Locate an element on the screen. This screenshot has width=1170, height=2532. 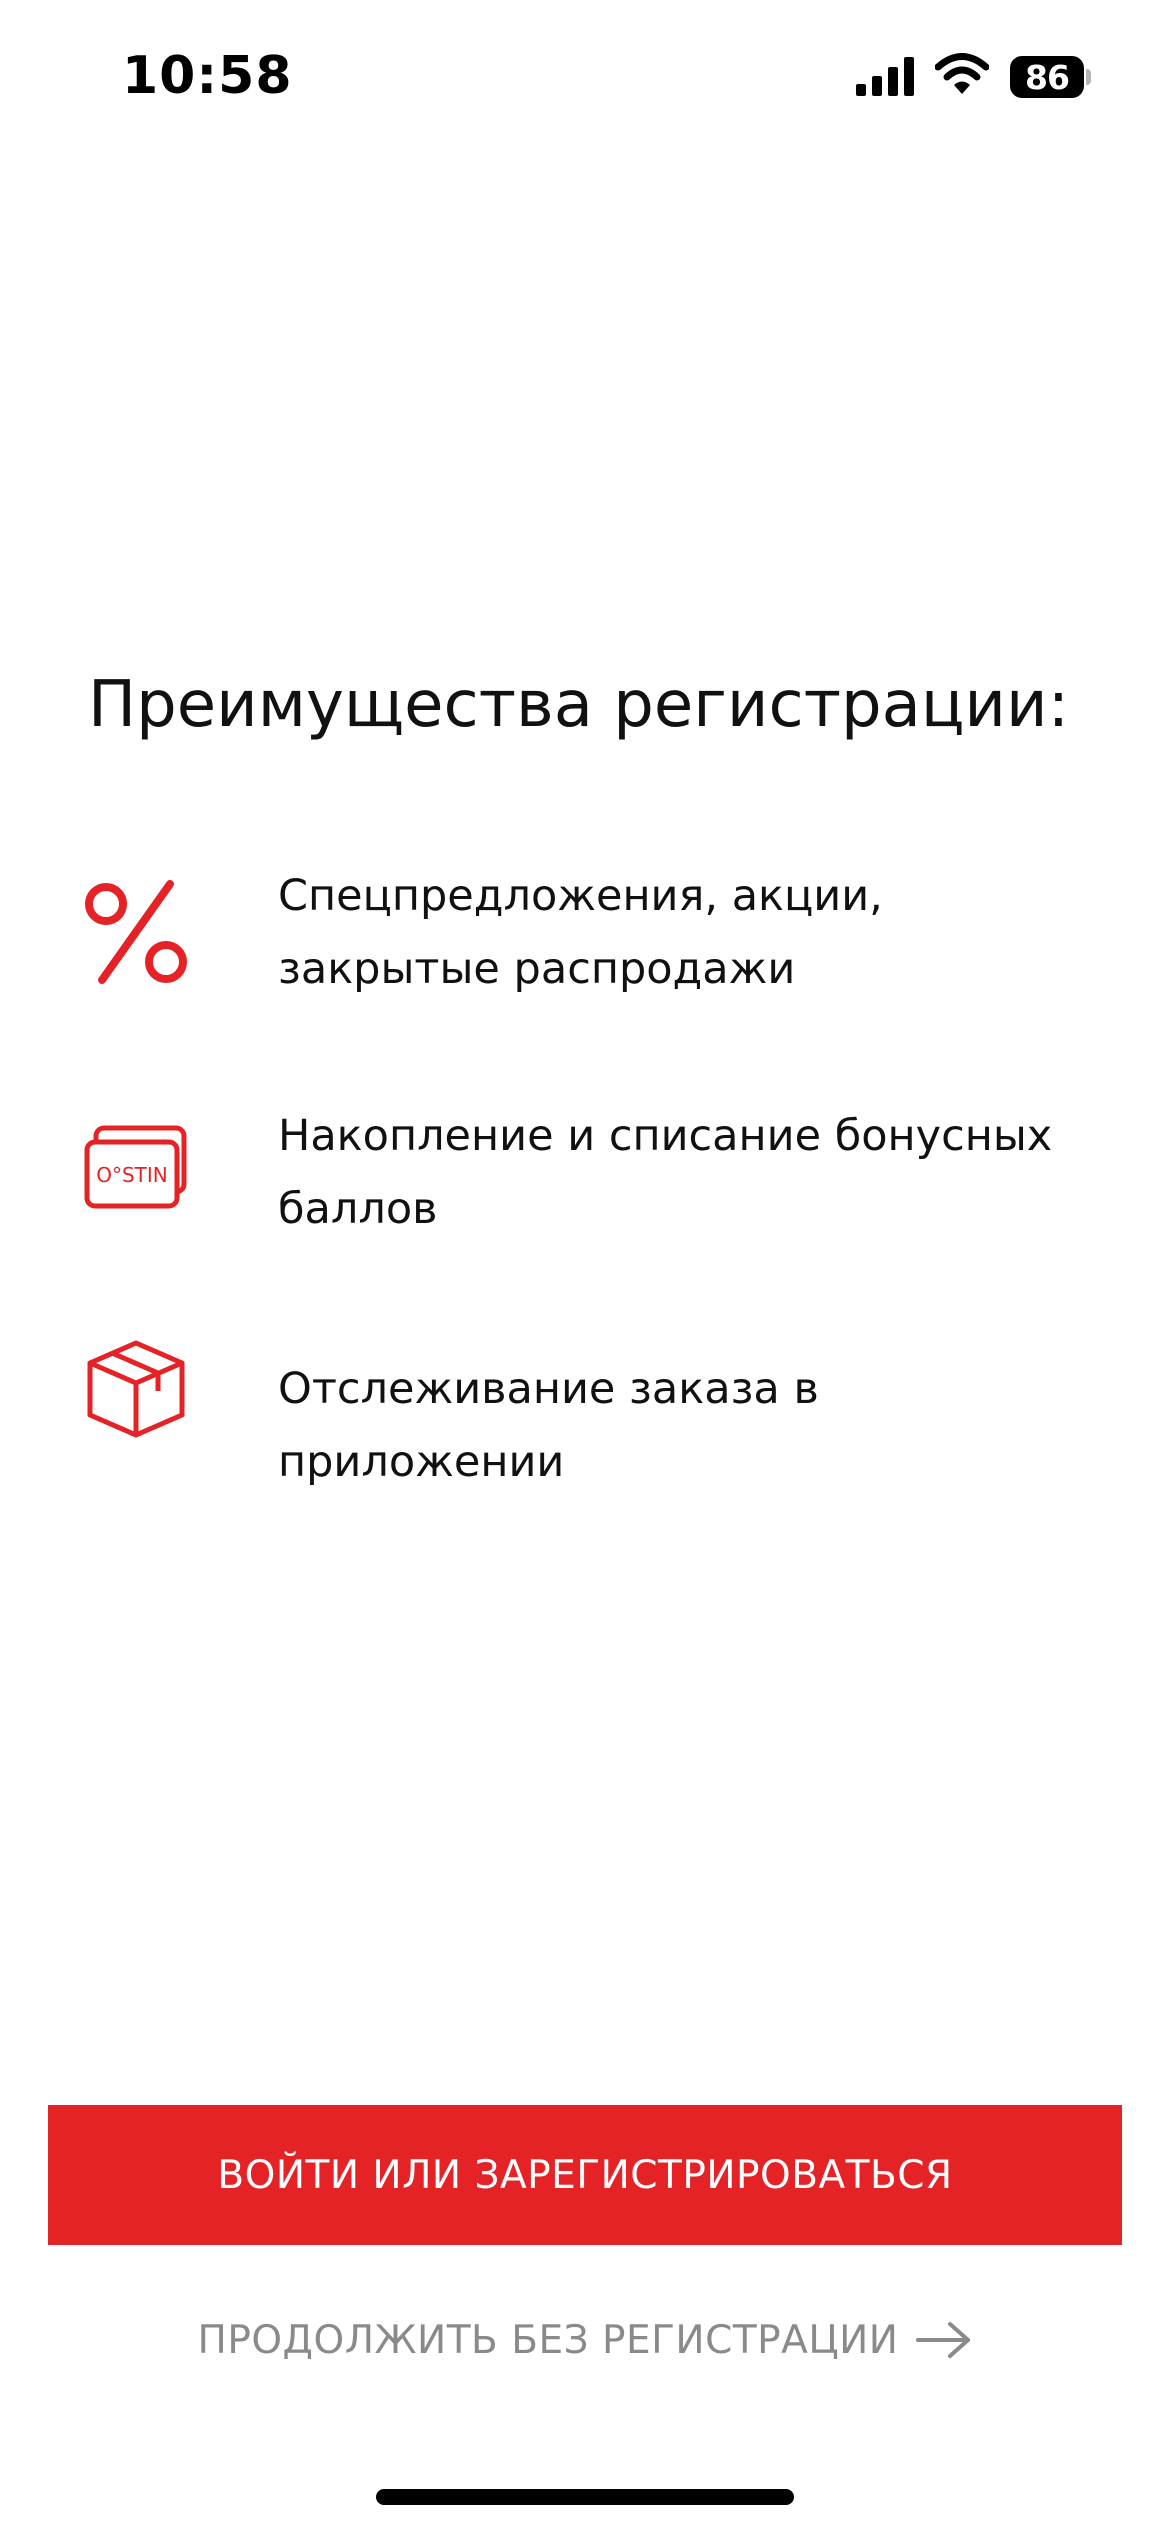
continue-without-registration-button: ПРОДОЛЖИТЬ БЕЗ РЕГИСТРАЦИИ is located at coordinates (585, 2340).